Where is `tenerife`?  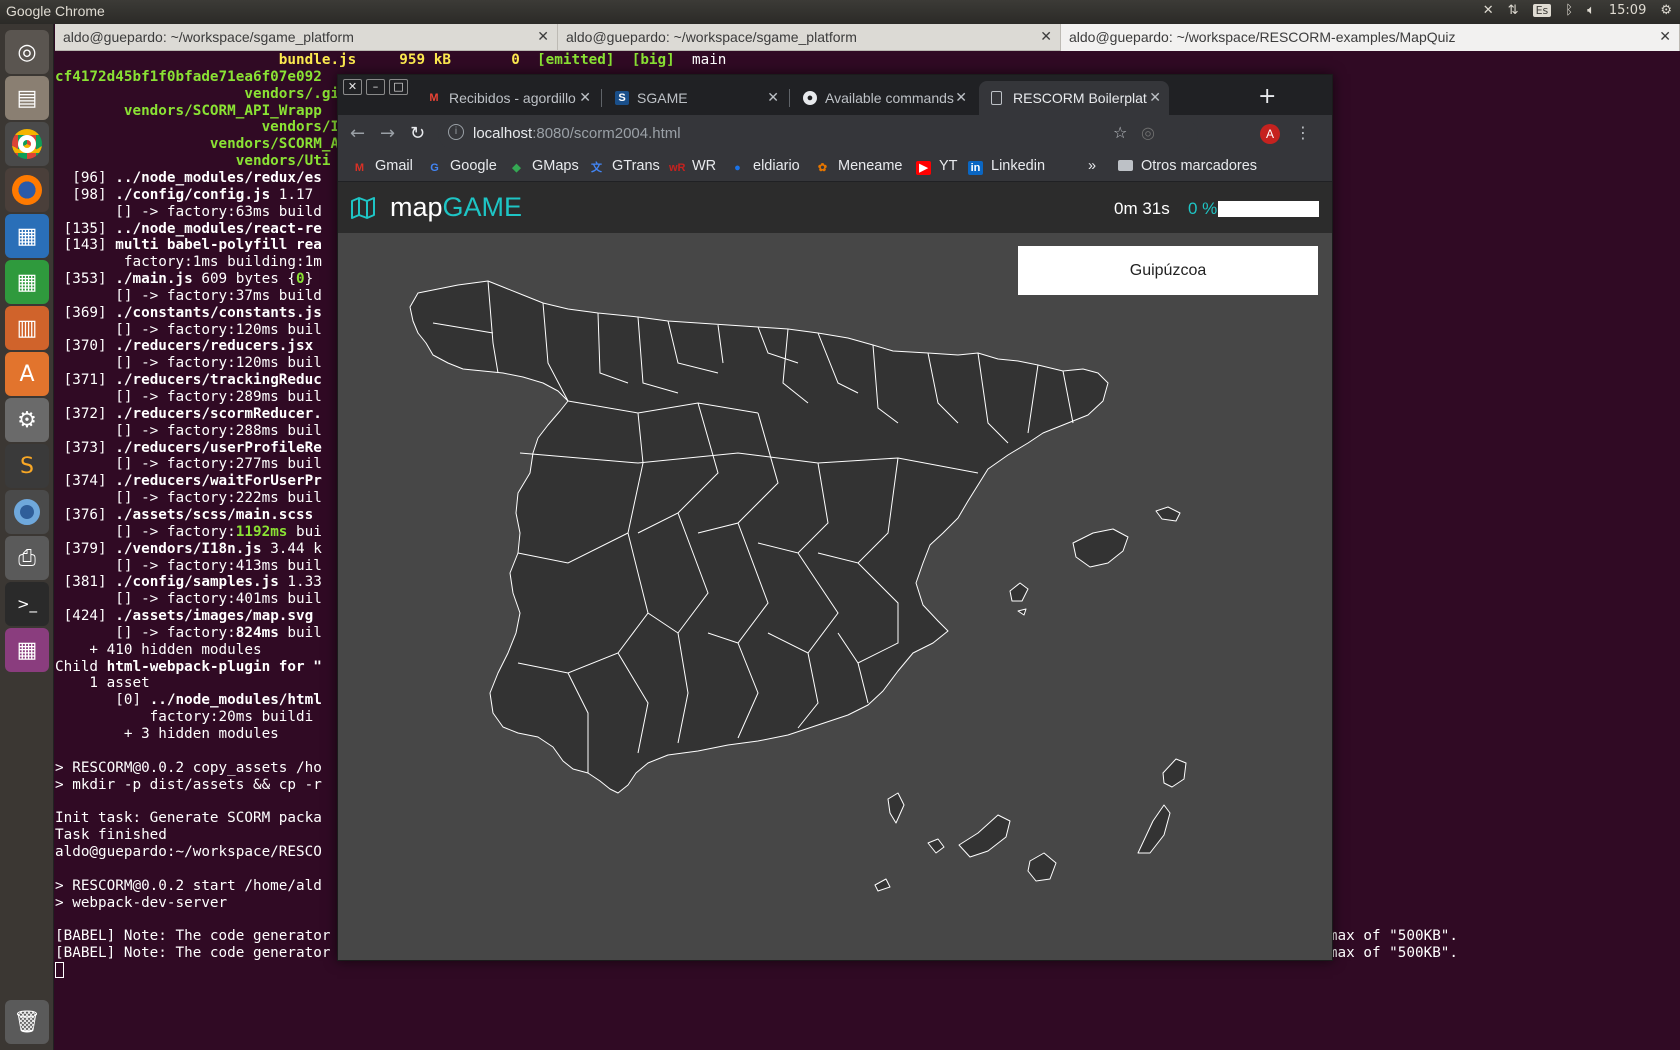
tenerife is located at coordinates (984, 836).